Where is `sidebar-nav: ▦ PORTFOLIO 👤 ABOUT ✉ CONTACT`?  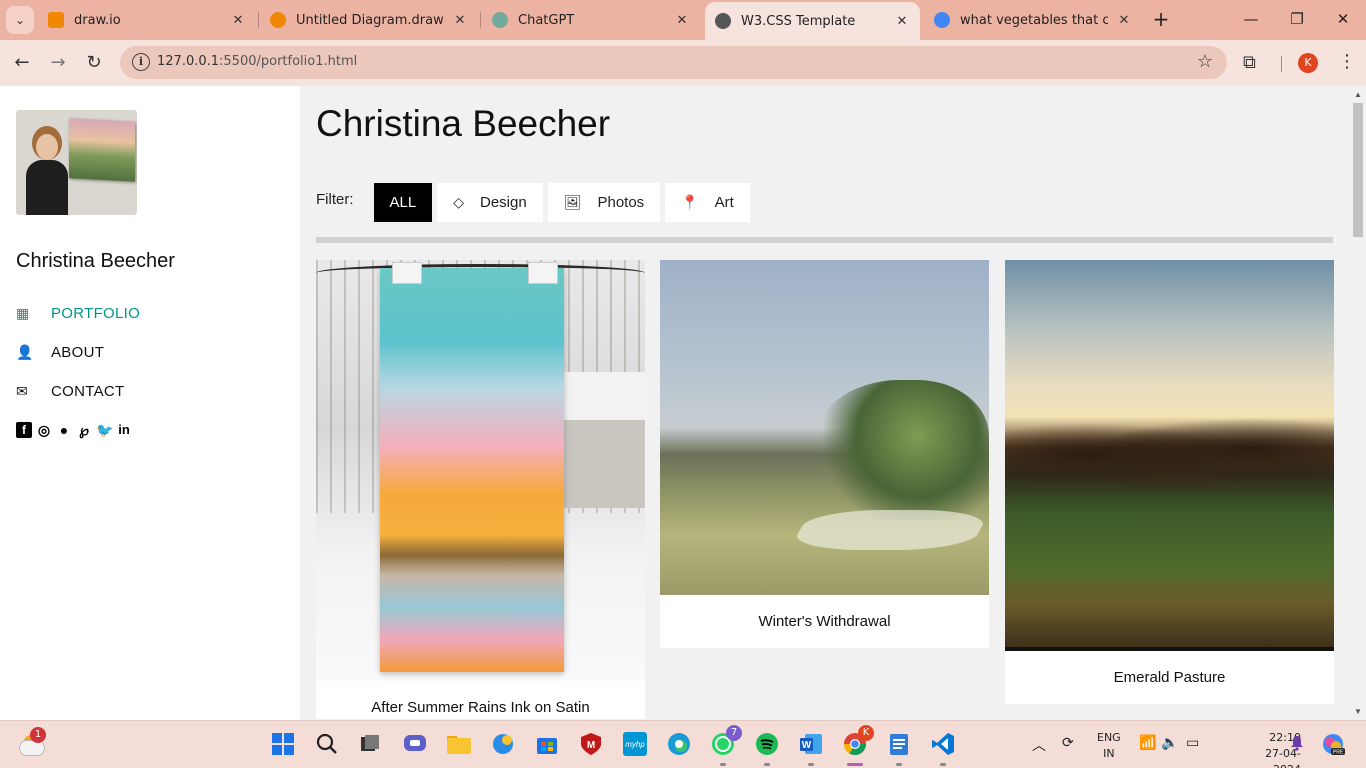
sidebar-nav: ▦ PORTFOLIO 👤 ABOUT ✉ CONTACT is located at coordinates (146, 352).